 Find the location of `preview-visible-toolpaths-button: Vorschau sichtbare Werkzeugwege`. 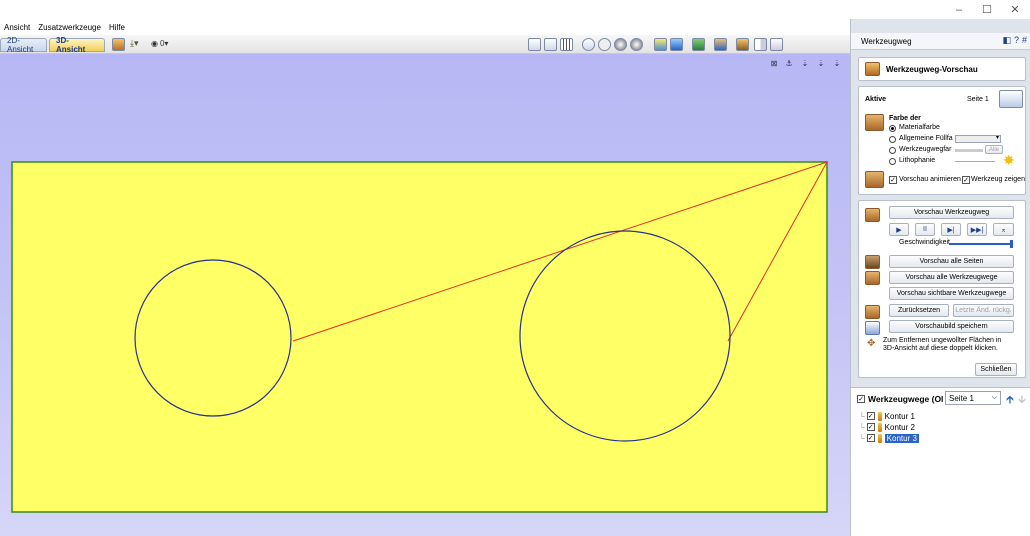

preview-visible-toolpaths-button: Vorschau sichtbare Werkzeugwege is located at coordinates (951, 293).